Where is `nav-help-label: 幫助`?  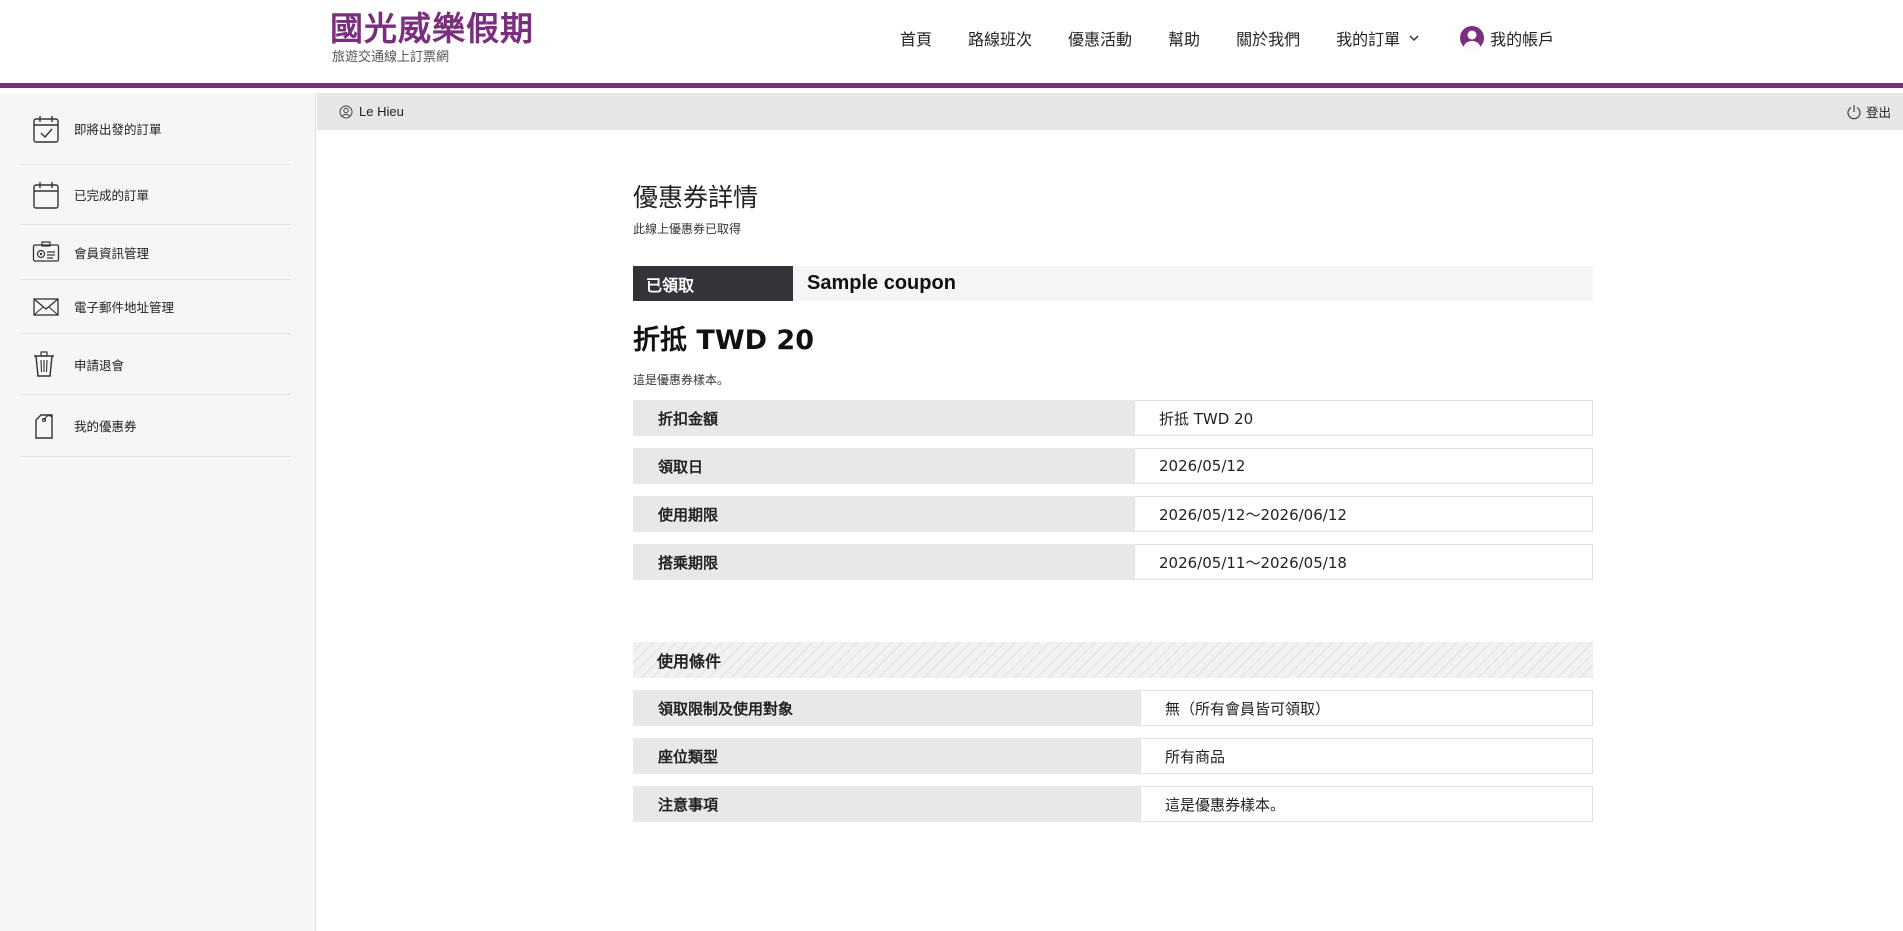
nav-help-label: 幫助 is located at coordinates (1184, 39).